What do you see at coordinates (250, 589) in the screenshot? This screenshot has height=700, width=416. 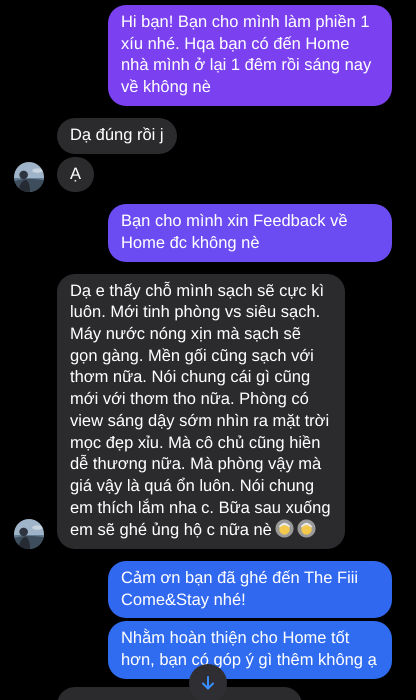 I see `sent-message: Cảm ơn bạn đã ghé đến The Fiii Come&Stay nhé!` at bounding box center [250, 589].